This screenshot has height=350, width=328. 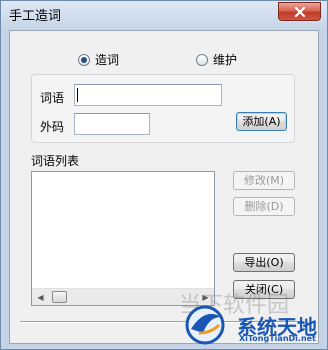 What do you see at coordinates (107, 60) in the screenshot?
I see `radio-create-word-label: 造词` at bounding box center [107, 60].